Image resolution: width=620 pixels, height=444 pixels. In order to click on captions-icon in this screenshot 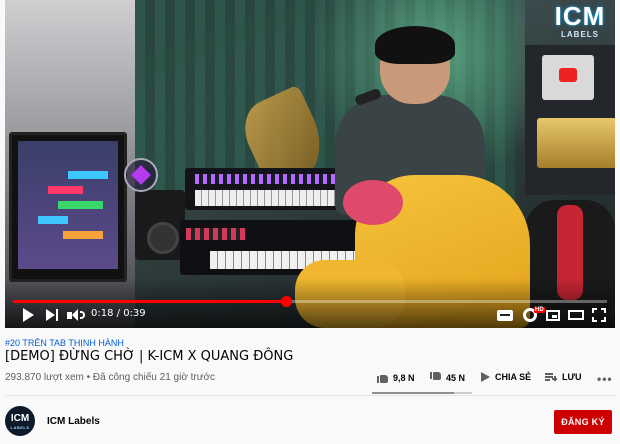, I will do `click(505, 315)`.